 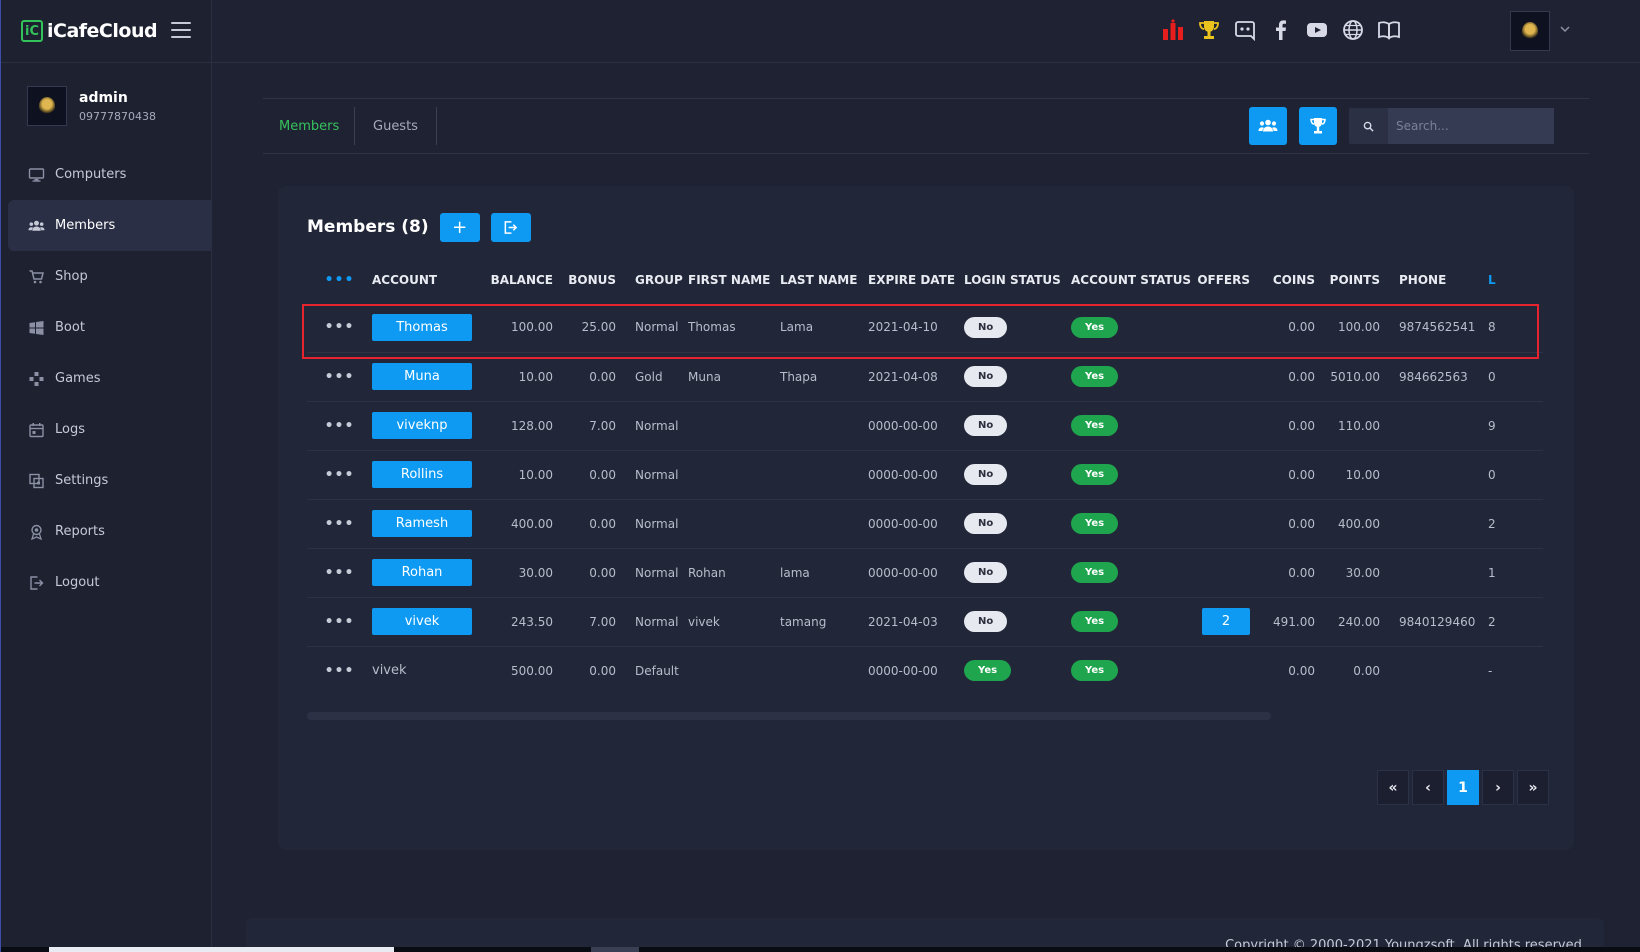 What do you see at coordinates (422, 327) in the screenshot?
I see `account-button: Thomas` at bounding box center [422, 327].